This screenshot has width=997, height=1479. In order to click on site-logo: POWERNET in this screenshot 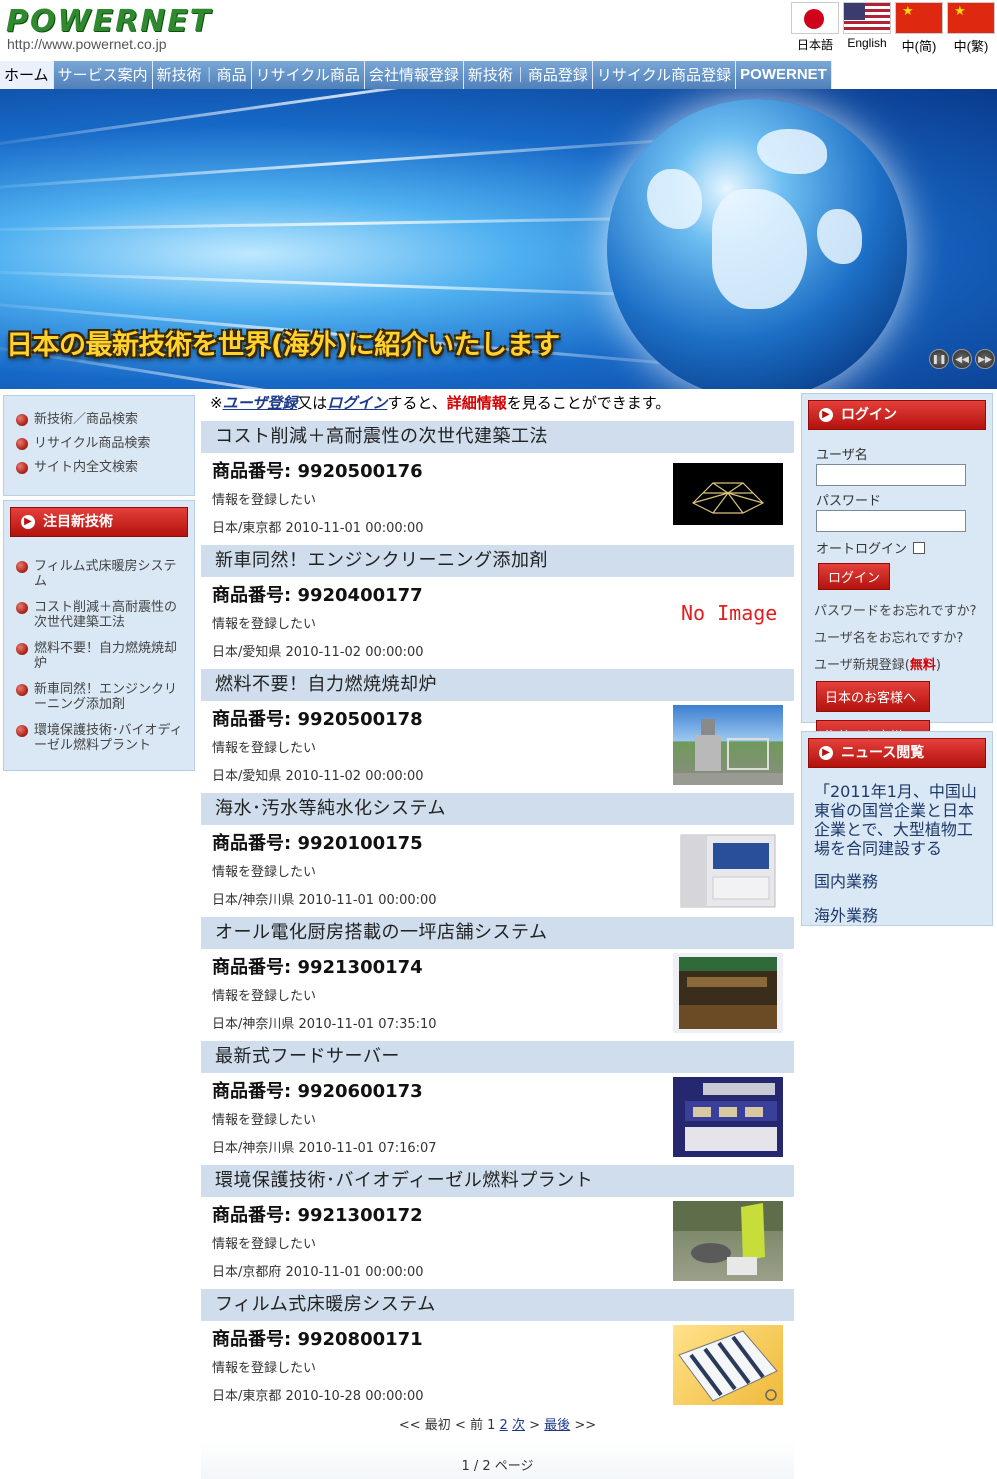, I will do `click(109, 21)`.